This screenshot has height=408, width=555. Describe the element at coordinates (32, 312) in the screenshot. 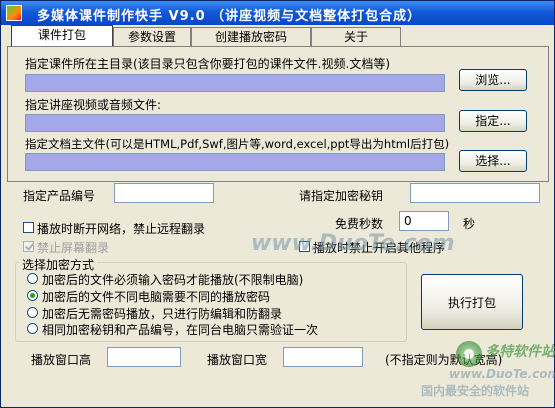

I see `encrypt-option-no-password-radio` at that location.